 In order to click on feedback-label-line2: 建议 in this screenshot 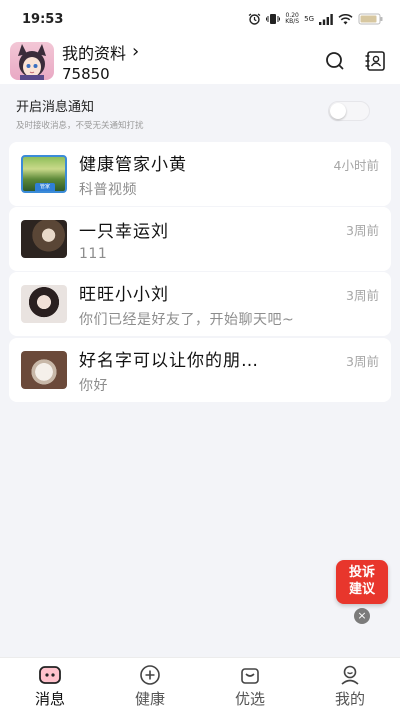, I will do `click(361, 589)`.